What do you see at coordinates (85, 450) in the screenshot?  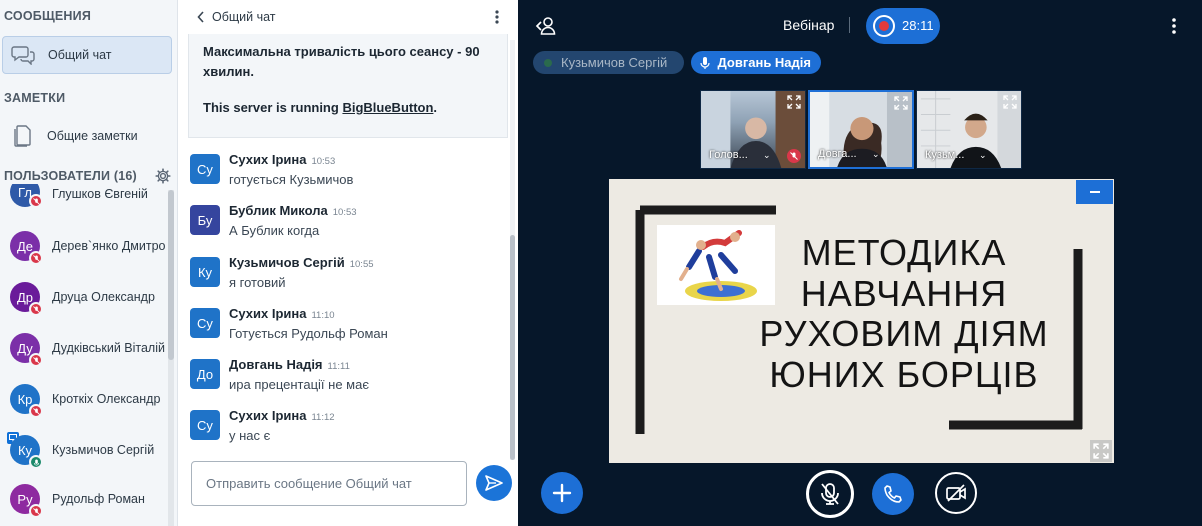 I see `user-list-item: Ку Кузьмичов Сергій` at bounding box center [85, 450].